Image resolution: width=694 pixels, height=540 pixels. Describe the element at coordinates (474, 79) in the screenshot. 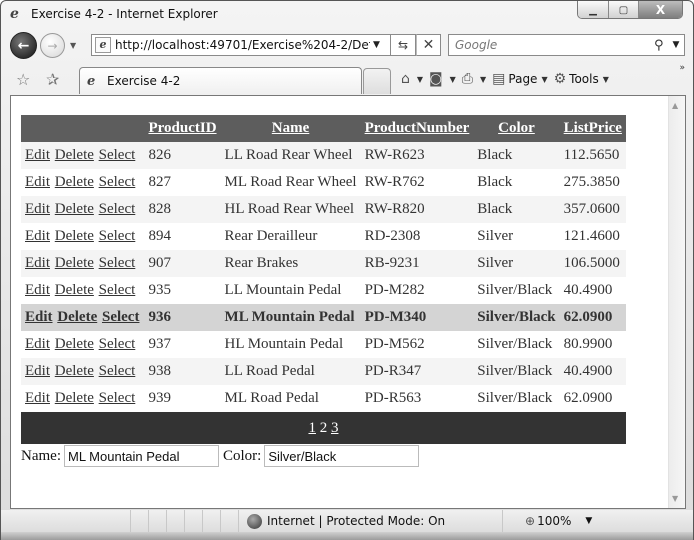

I see `print-button: ⎙ ▼` at that location.